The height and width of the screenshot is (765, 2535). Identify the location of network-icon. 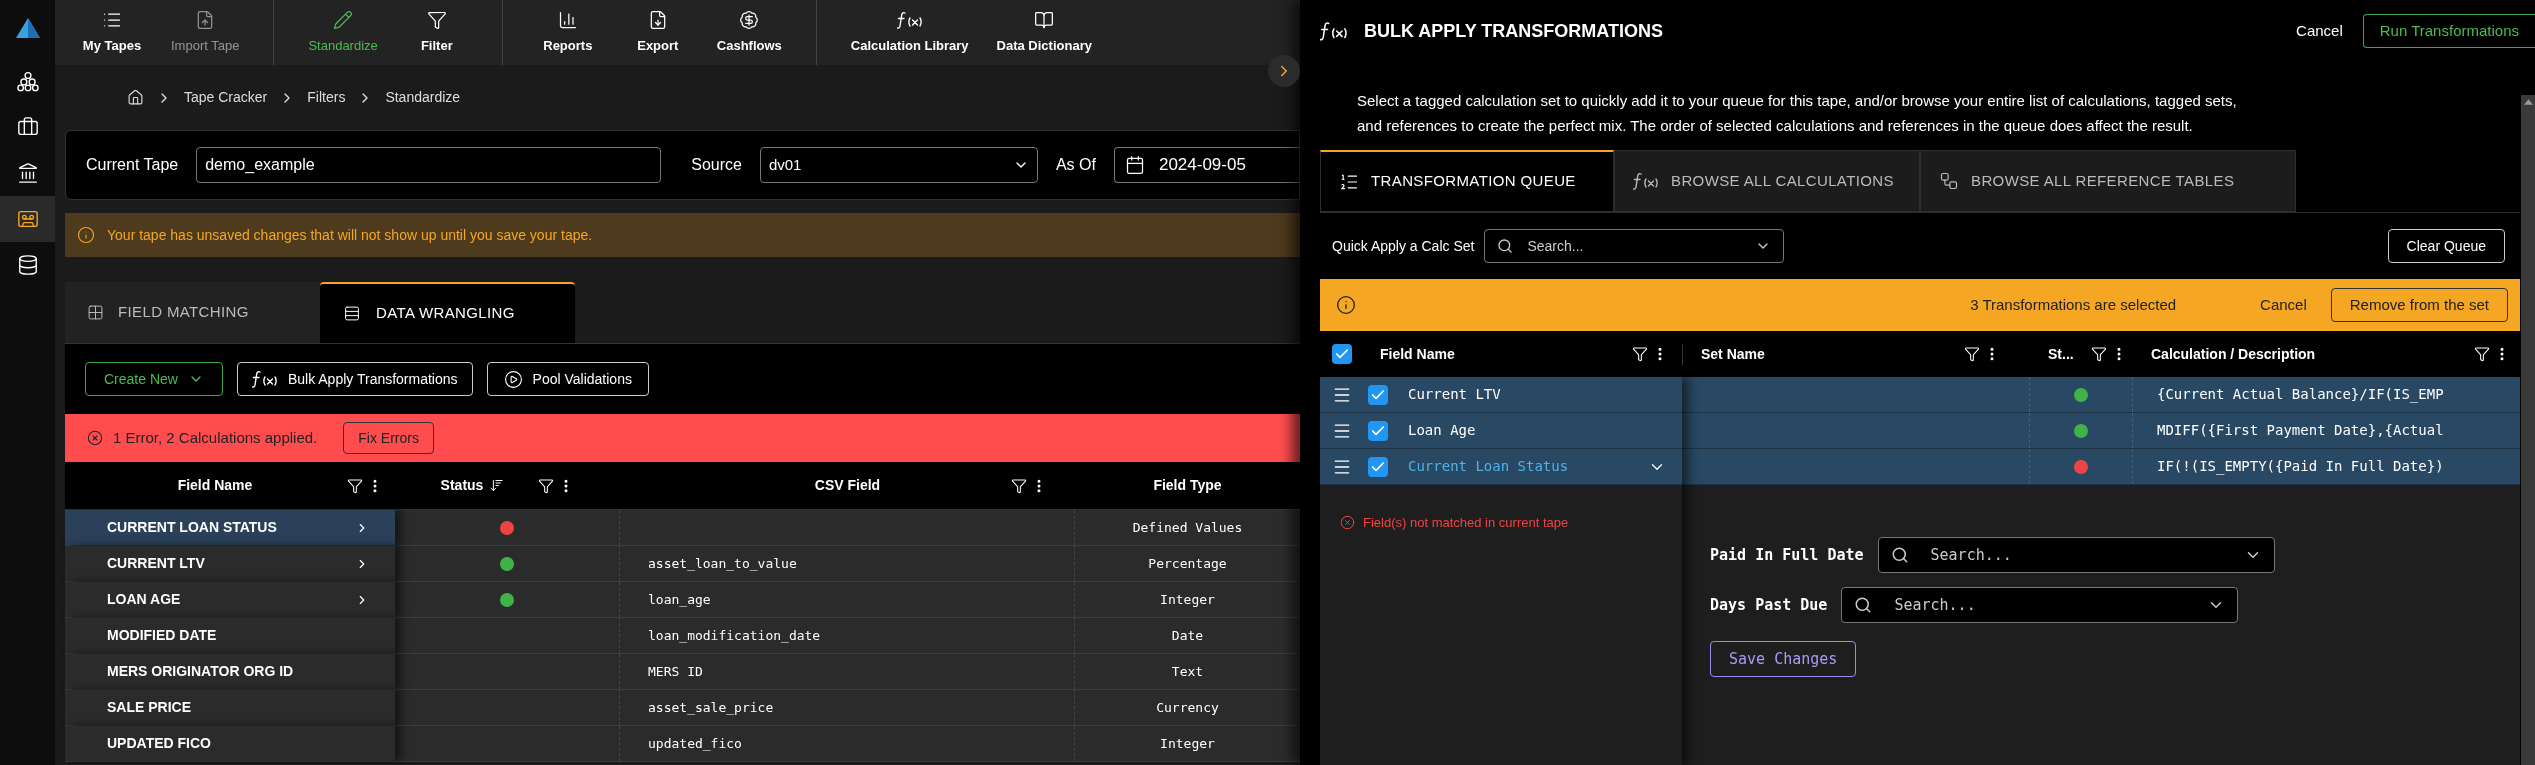
(27, 81).